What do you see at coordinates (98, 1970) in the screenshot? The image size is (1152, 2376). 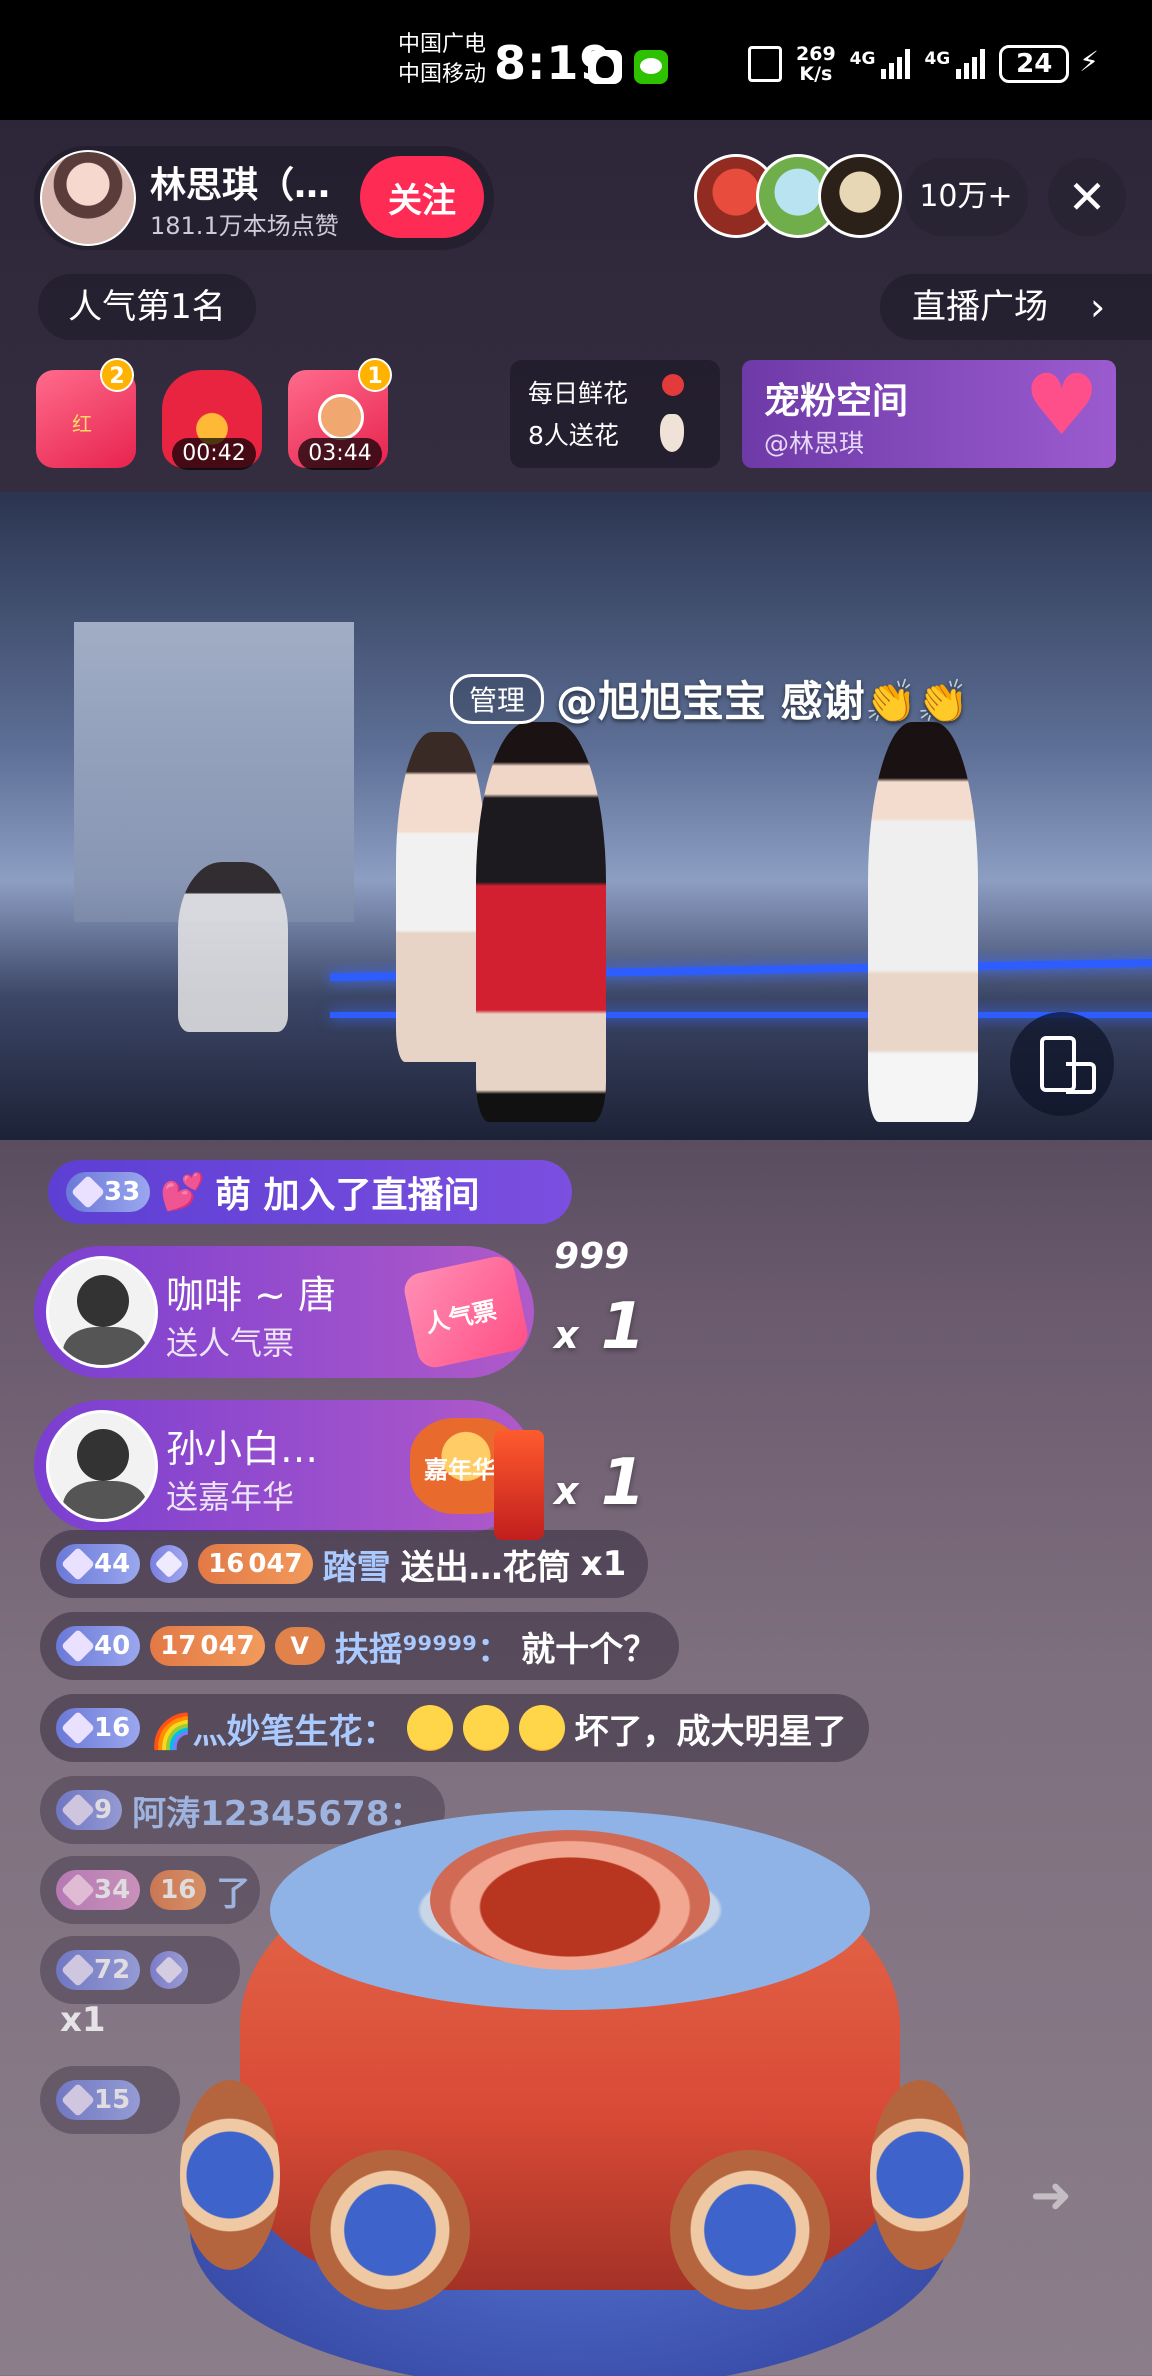 I see `user-level-badge: 72` at bounding box center [98, 1970].